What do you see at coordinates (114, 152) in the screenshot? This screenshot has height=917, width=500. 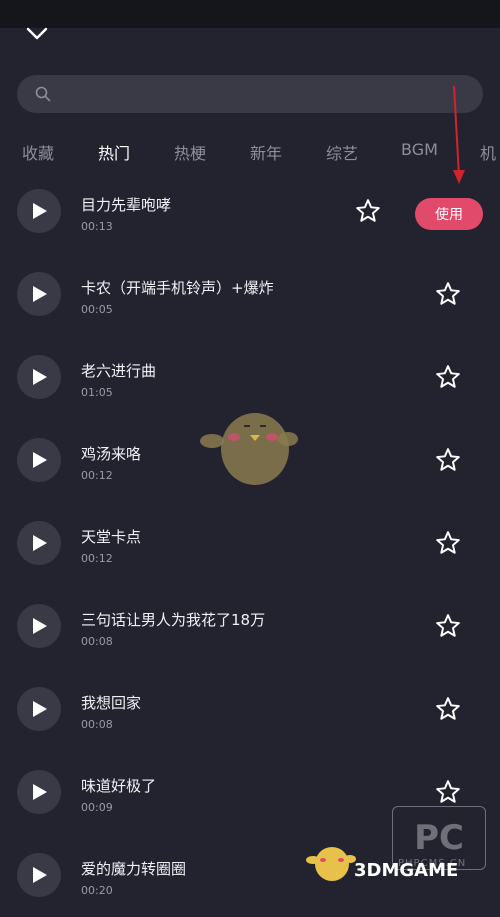 I see `tab-hot: 热门` at bounding box center [114, 152].